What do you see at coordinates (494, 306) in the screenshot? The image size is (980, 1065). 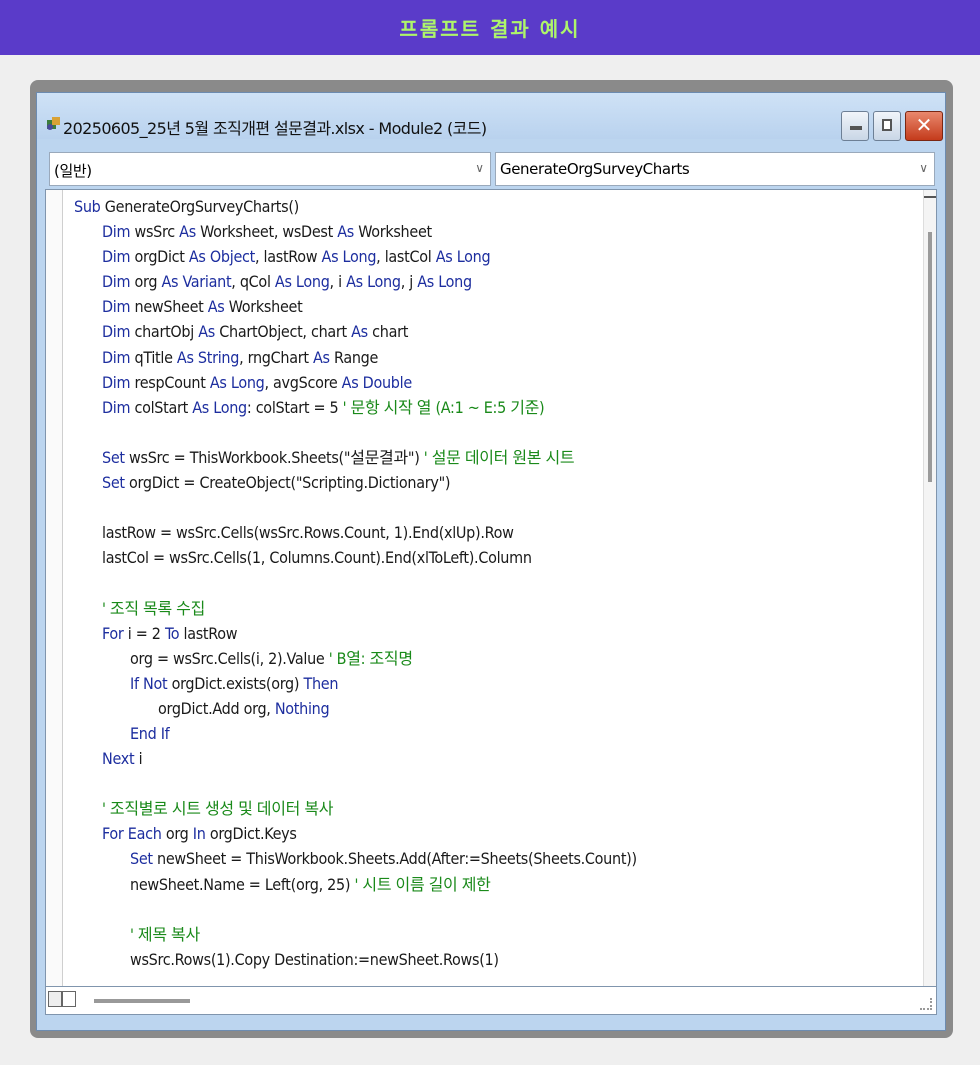 I see `code-line: Dim newSheet As Worksheet` at bounding box center [494, 306].